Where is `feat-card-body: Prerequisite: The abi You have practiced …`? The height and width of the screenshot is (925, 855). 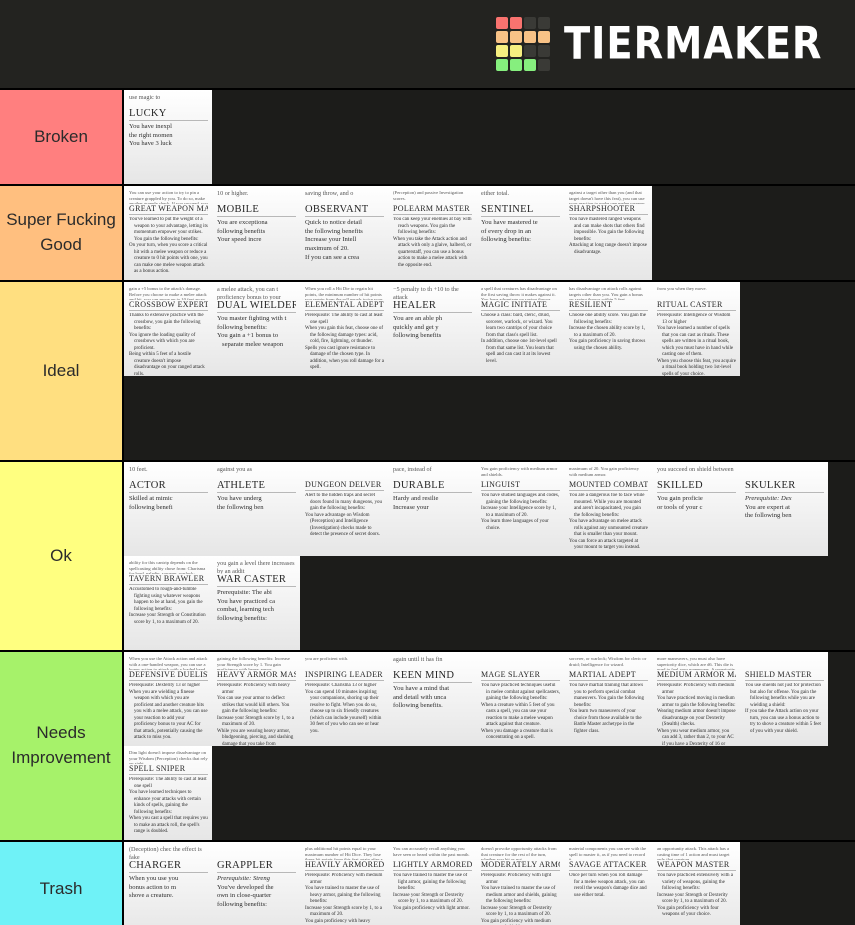 feat-card-body: Prerequisite: The abi You have practiced … is located at coordinates (256, 606).